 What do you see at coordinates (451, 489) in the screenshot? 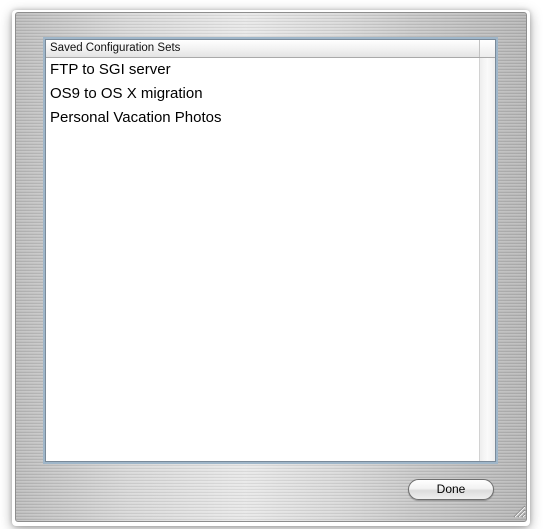
I see `done-button: Done` at bounding box center [451, 489].